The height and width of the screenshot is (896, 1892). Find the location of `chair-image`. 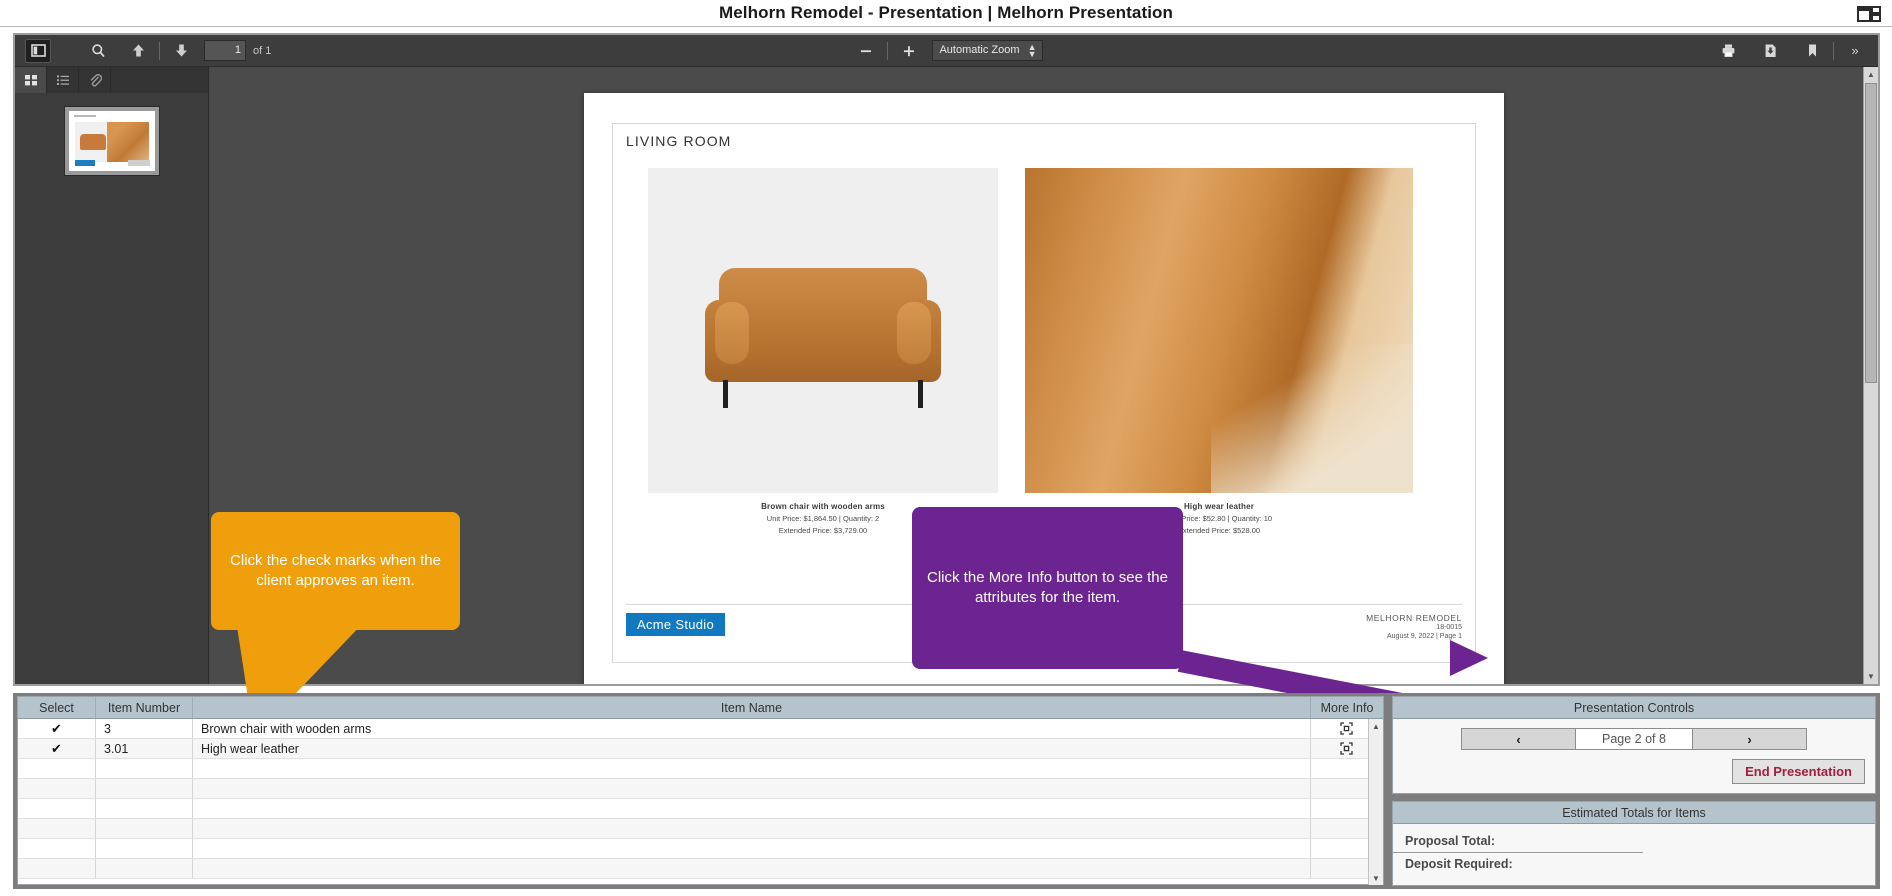

chair-image is located at coordinates (823, 330).